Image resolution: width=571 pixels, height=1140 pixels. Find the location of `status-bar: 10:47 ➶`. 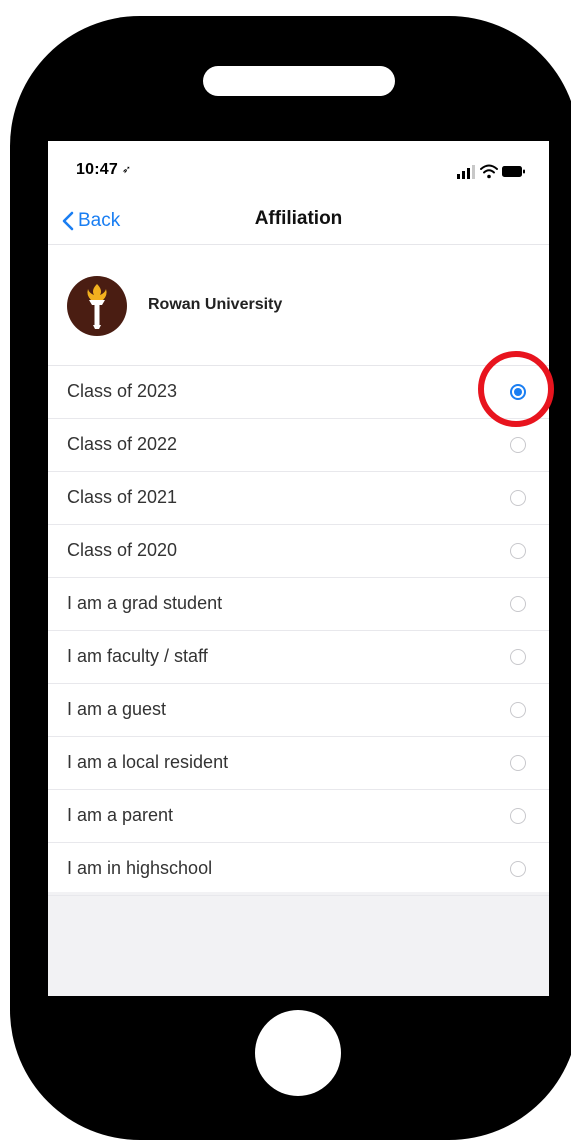

status-bar: 10:47 ➶ is located at coordinates (298, 170).